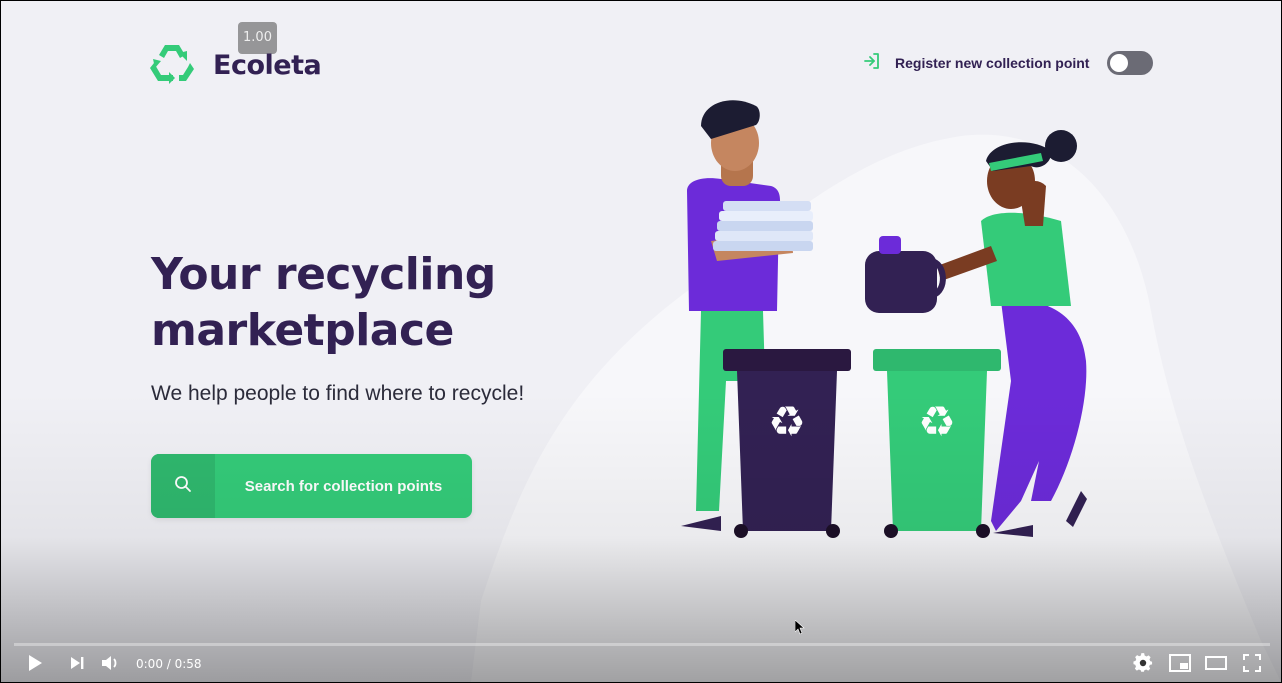 This screenshot has width=1282, height=683. Describe the element at coordinates (763, 226) in the screenshot. I see `paper-stack` at that location.